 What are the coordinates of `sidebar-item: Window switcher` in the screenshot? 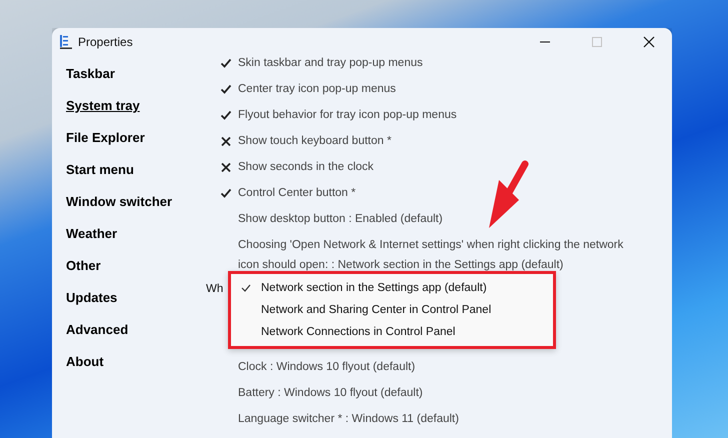 It's located at (119, 202).